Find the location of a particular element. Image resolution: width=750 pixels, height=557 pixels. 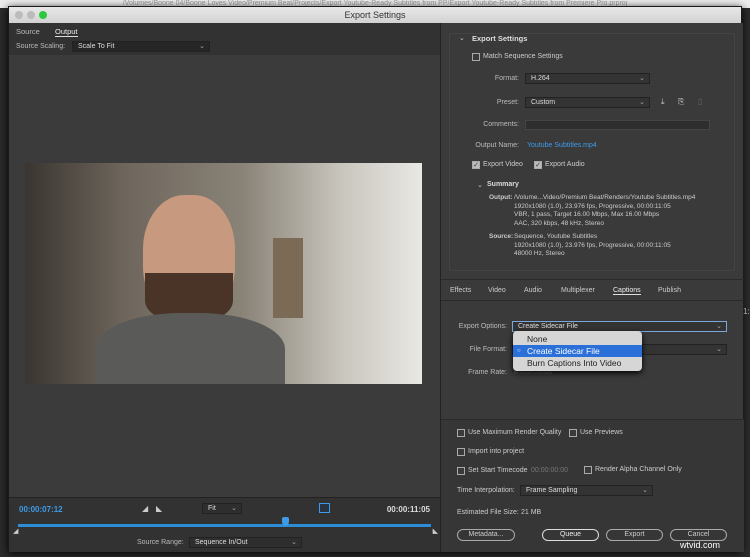

comments-input is located at coordinates (617, 125).